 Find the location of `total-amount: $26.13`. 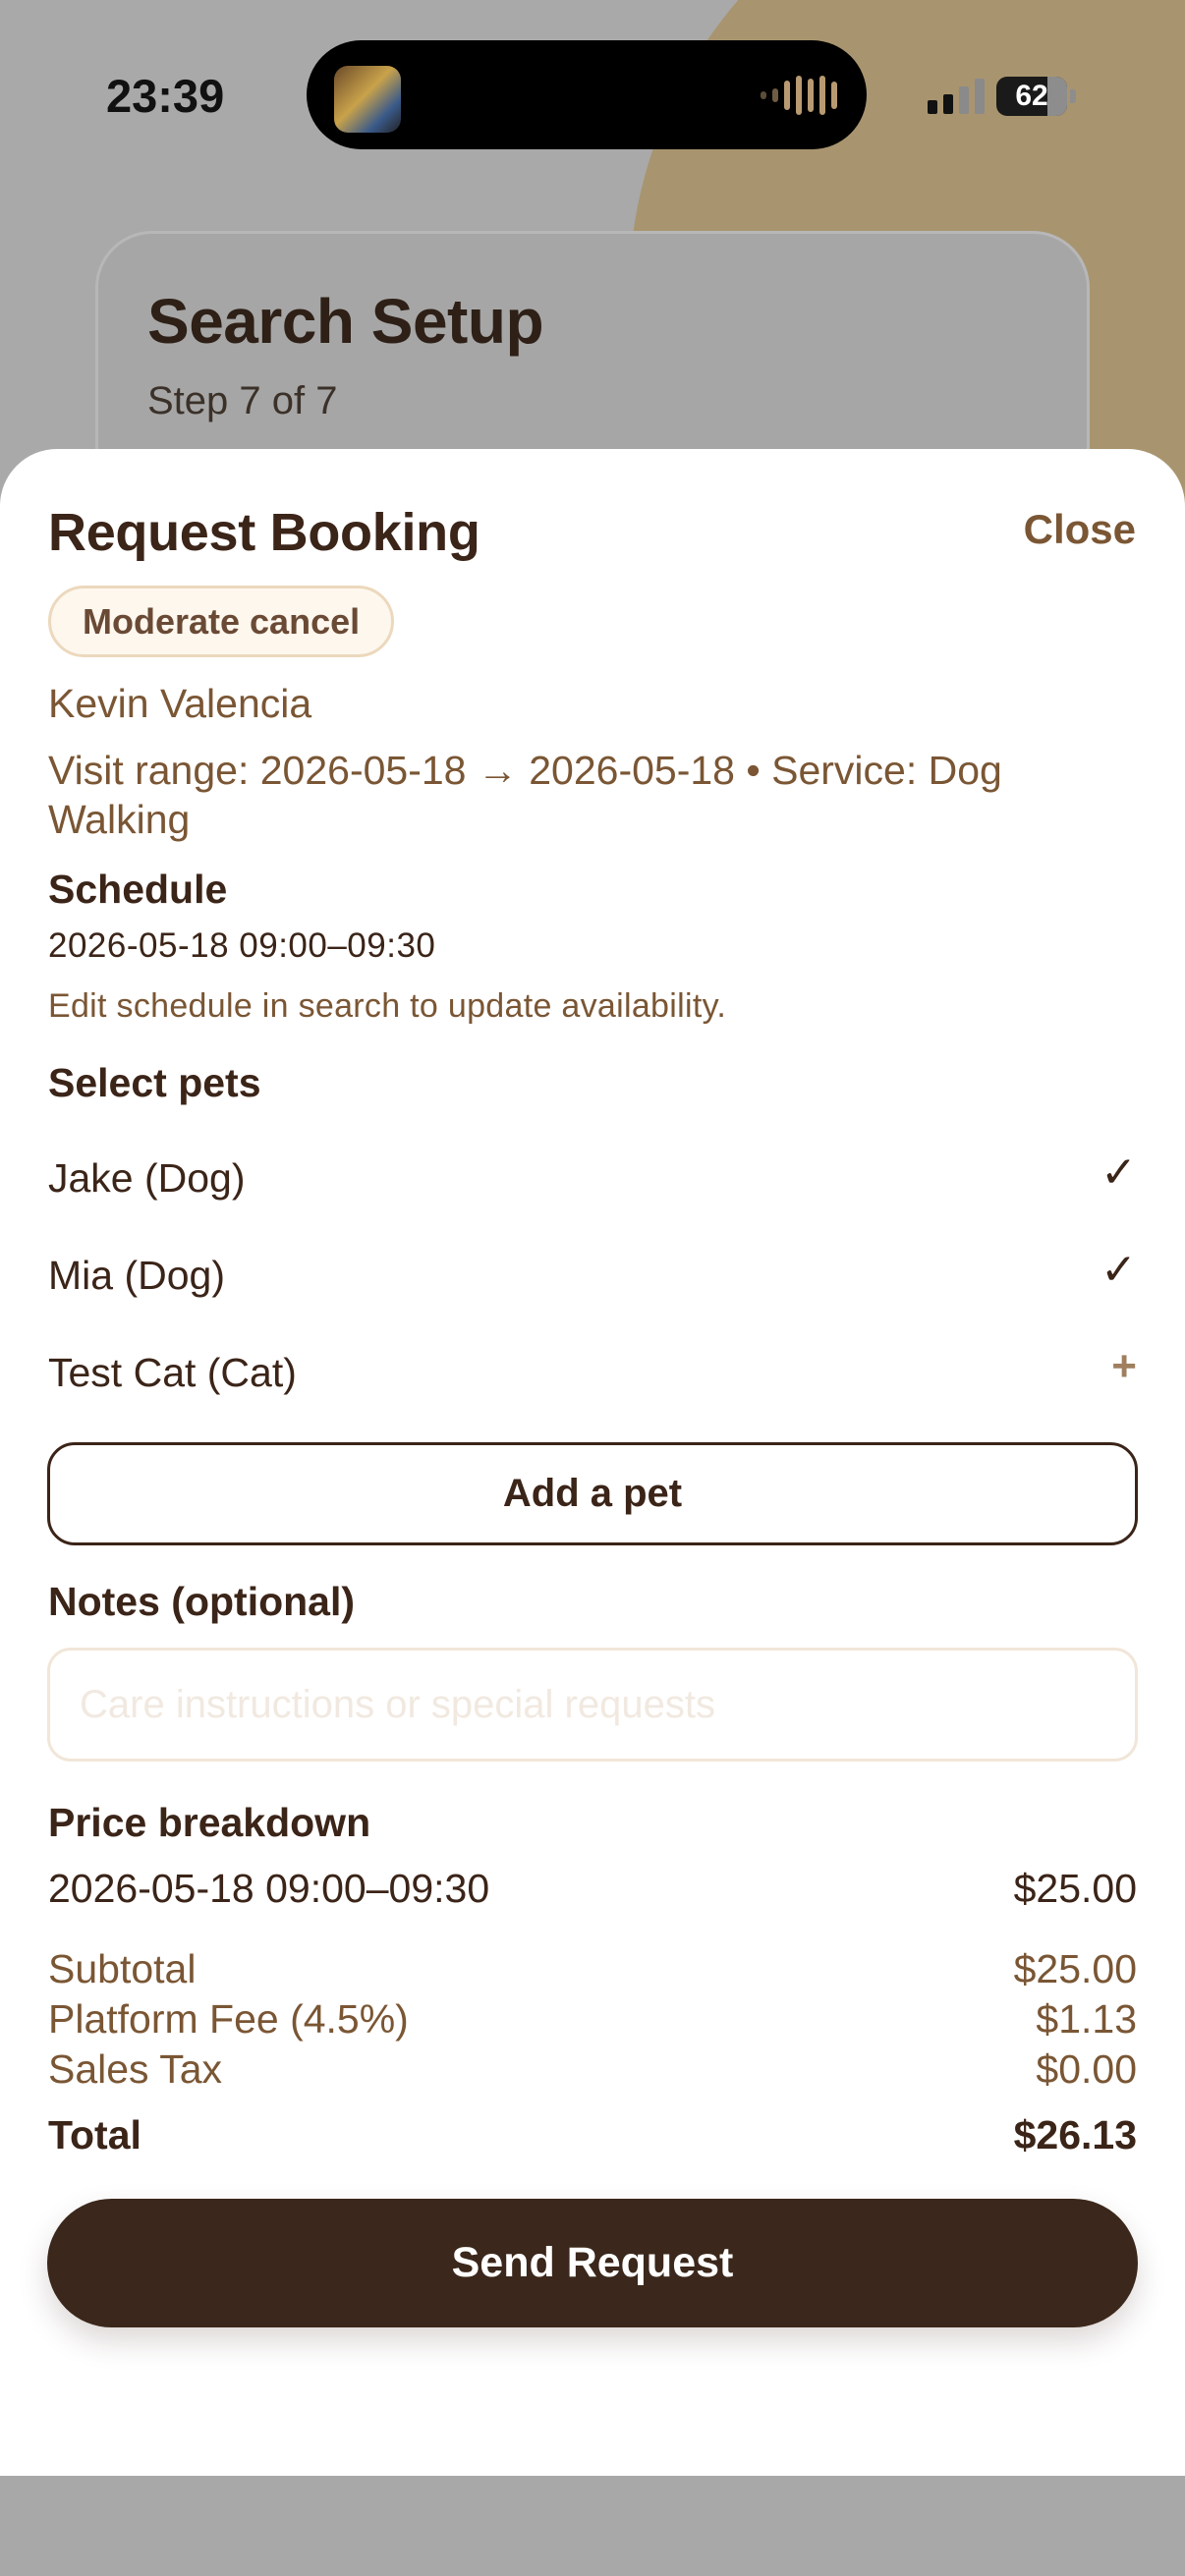

total-amount: $26.13 is located at coordinates (1075, 2134).